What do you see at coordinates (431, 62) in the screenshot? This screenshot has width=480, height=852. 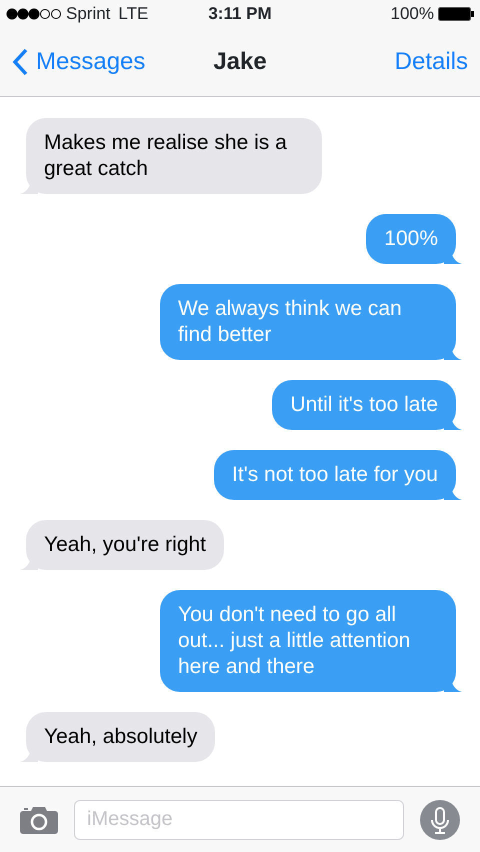 I see `details-link: Details` at bounding box center [431, 62].